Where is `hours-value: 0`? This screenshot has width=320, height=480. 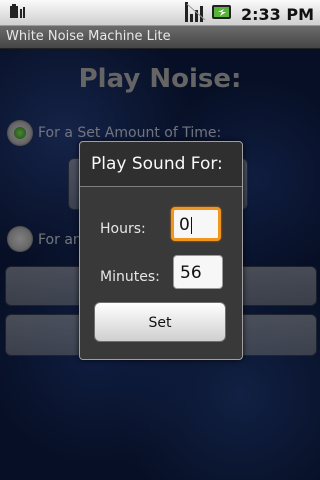 hours-value: 0 is located at coordinates (184, 225).